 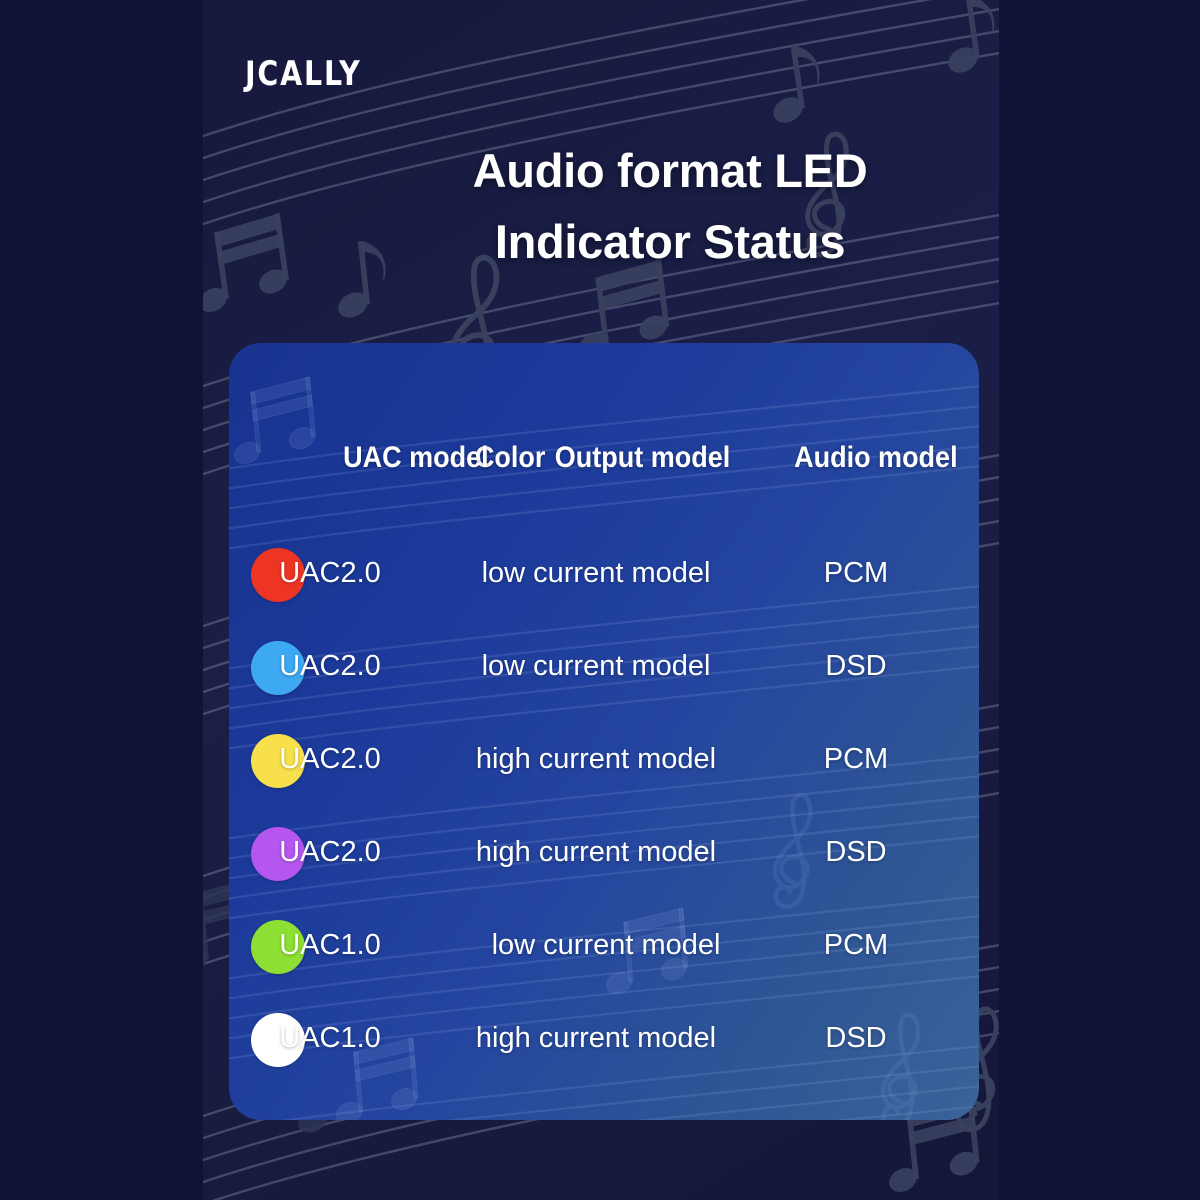 I want to click on page-title: Audio format LED Indicator Status, so click(x=670, y=206).